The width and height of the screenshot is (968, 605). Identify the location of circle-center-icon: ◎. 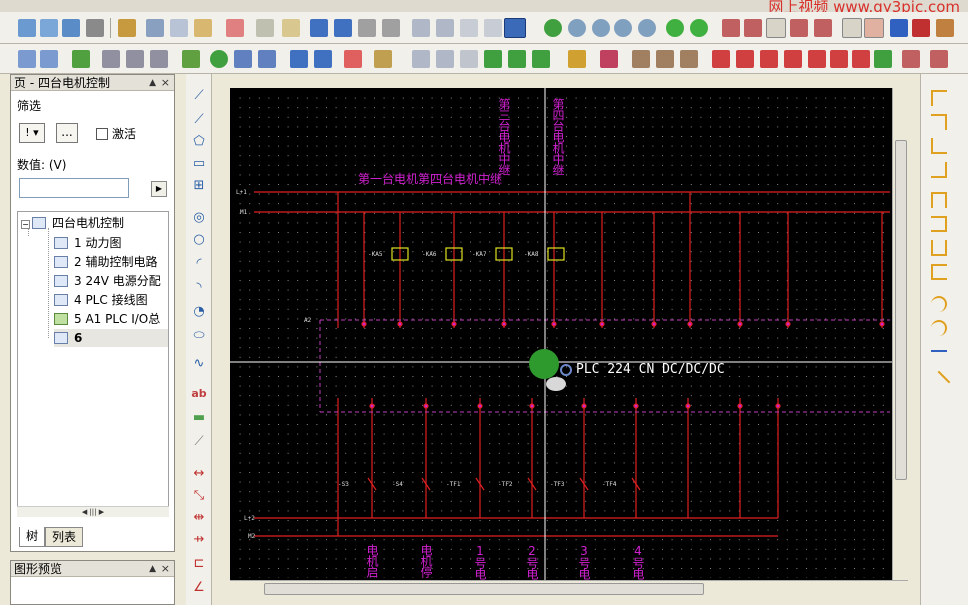
(199, 218).